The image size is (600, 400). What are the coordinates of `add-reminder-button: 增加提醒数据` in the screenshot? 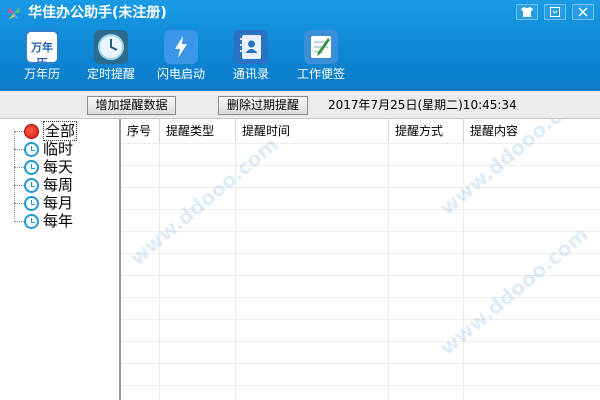 It's located at (131, 105).